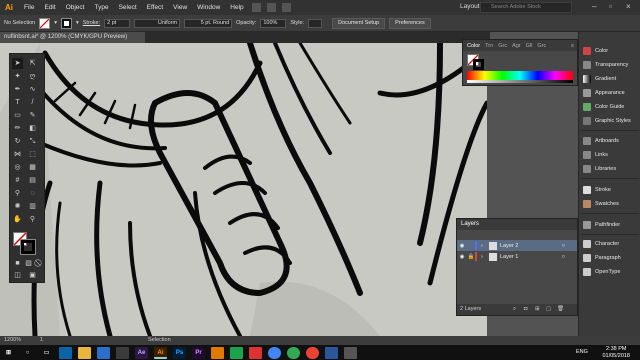 This screenshot has height=360, width=640. I want to click on language-indicator: ENG, so click(582, 352).